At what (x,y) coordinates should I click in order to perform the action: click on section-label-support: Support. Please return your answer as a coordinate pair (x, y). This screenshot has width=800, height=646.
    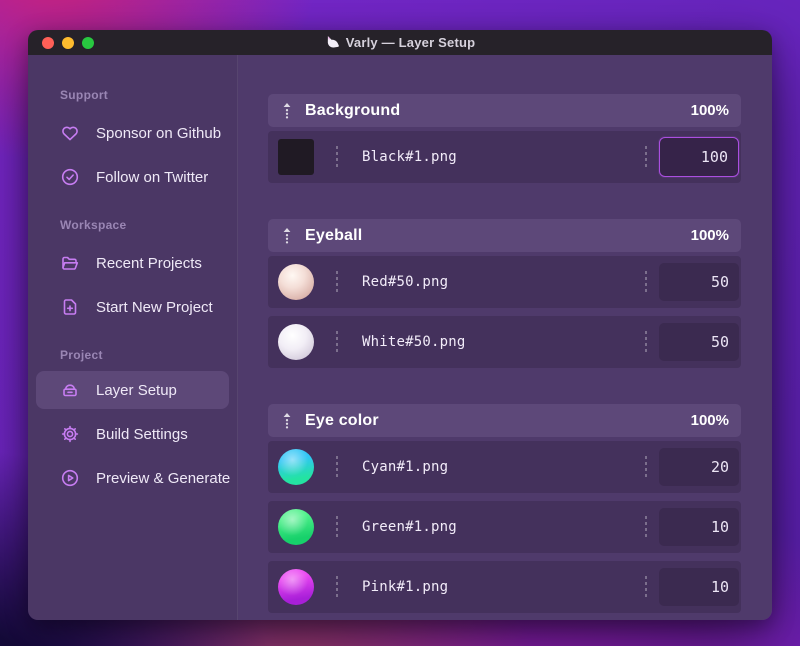
    Looking at the image, I should click on (84, 95).